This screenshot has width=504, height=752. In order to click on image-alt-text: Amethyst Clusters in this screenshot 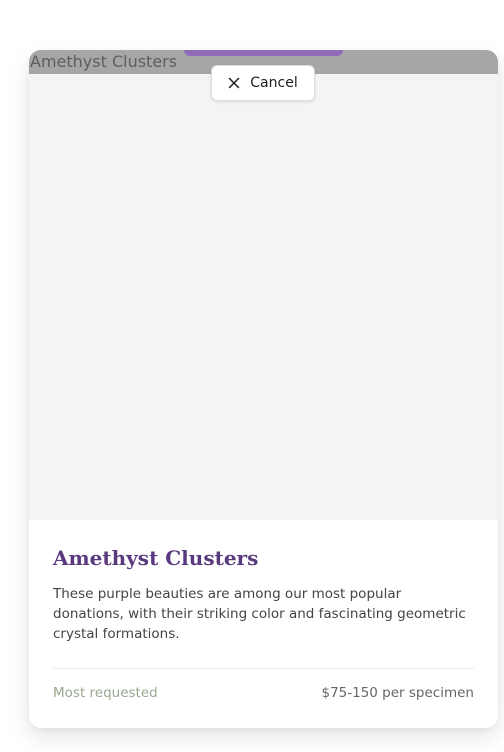, I will do `click(103, 62)`.